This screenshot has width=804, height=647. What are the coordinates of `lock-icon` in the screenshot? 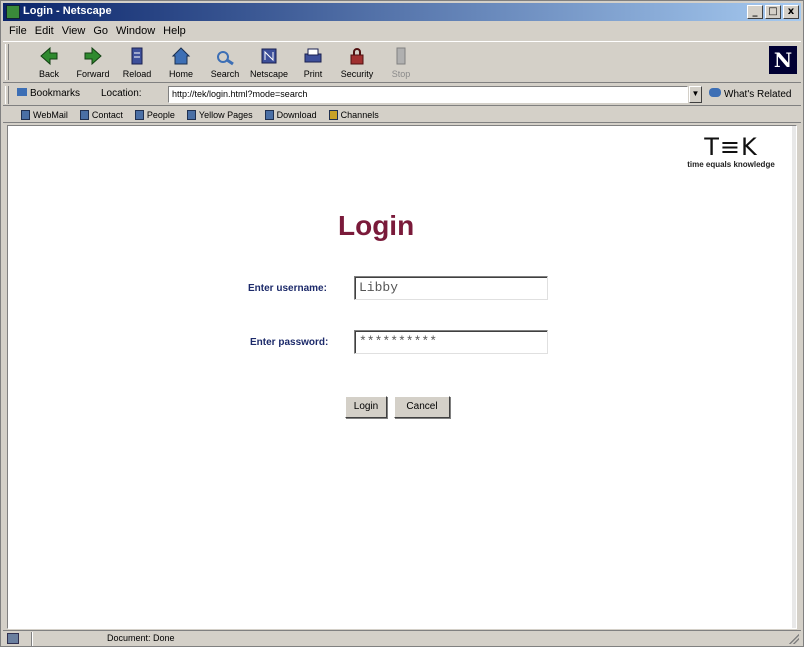 It's located at (357, 56).